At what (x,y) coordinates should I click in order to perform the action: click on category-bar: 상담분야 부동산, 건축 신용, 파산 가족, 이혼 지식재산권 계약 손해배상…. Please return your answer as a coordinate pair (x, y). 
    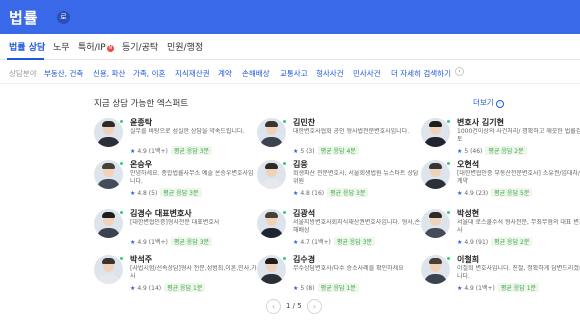
    Looking at the image, I should click on (290, 72).